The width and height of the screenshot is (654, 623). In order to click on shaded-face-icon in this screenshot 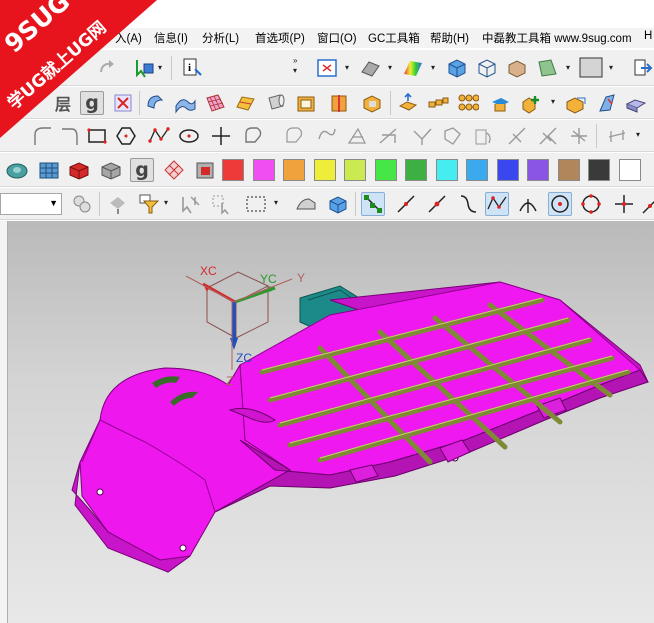, I will do `click(547, 68)`.